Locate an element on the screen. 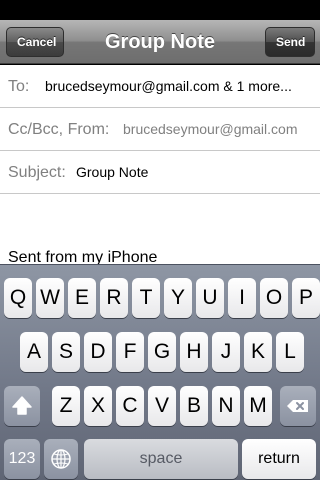 The height and width of the screenshot is (480, 320). key-h: H is located at coordinates (194, 352).